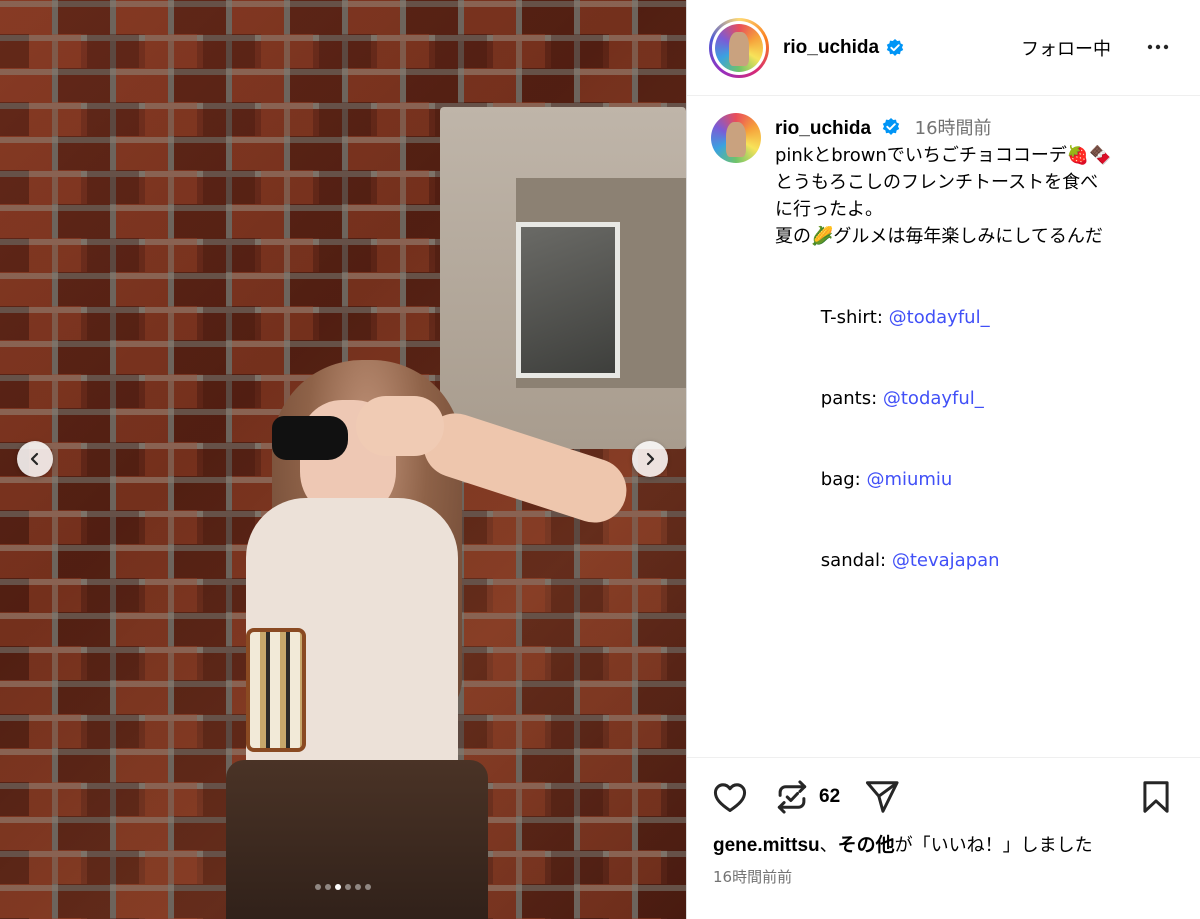 The width and height of the screenshot is (1200, 919). I want to click on credit-label: pants:, so click(851, 398).